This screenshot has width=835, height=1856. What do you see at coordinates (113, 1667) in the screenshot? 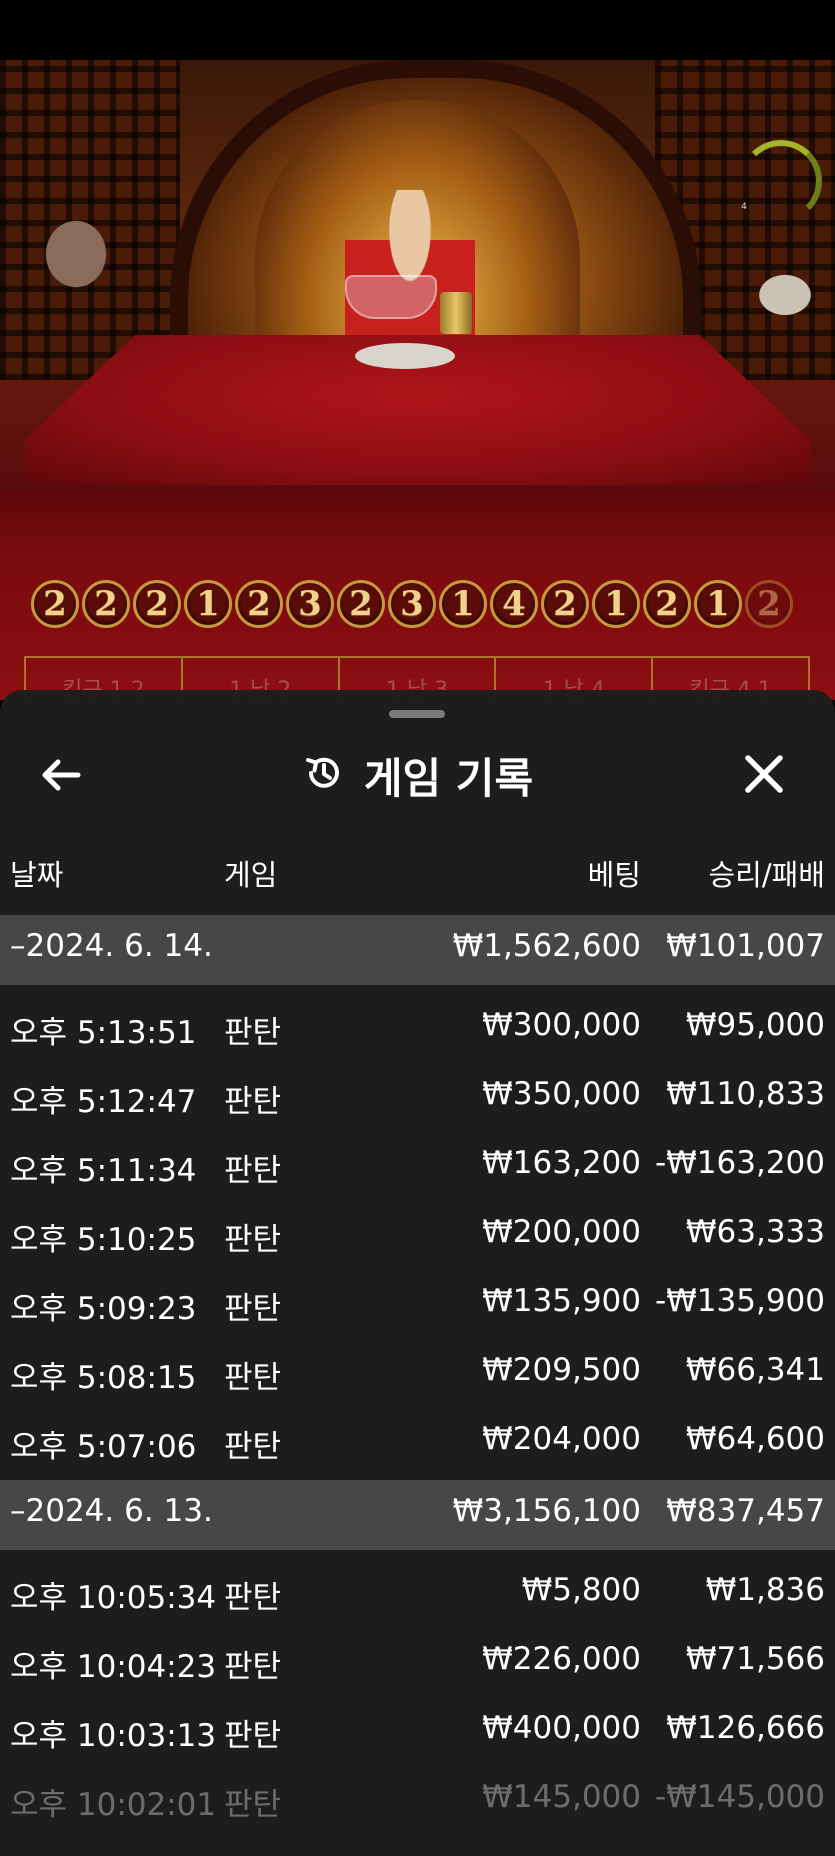
I see `row-time: 오후 10:04:23` at bounding box center [113, 1667].